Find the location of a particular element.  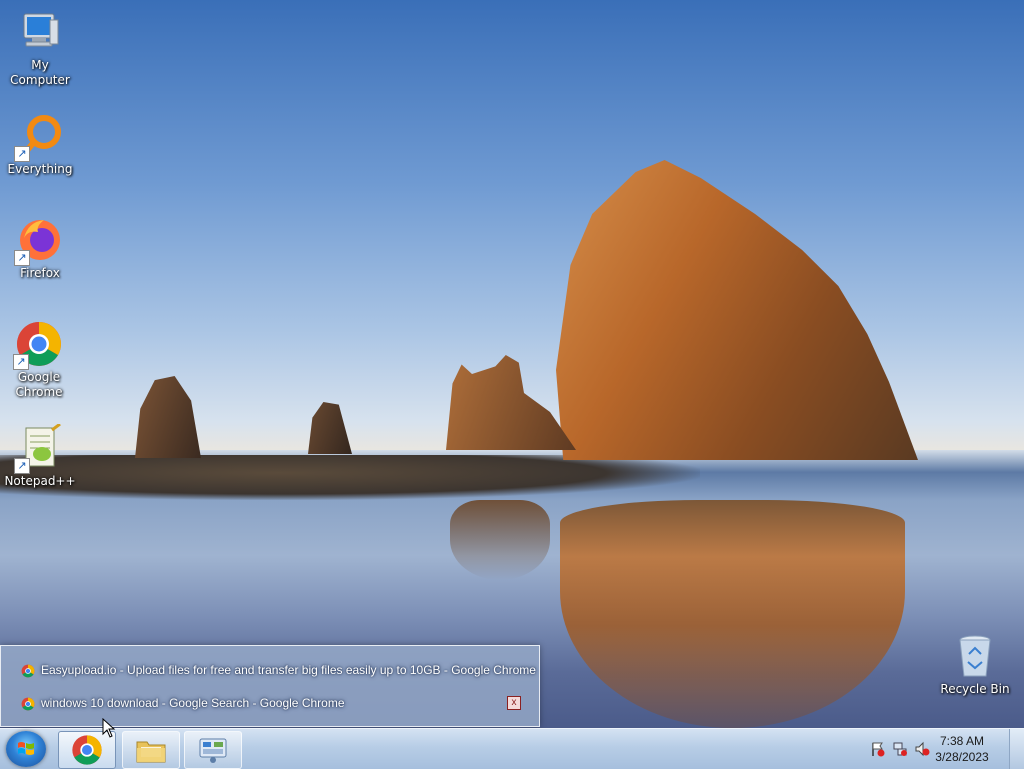

desktop-icon-label: Google Chrome is located at coordinates (39, 384).